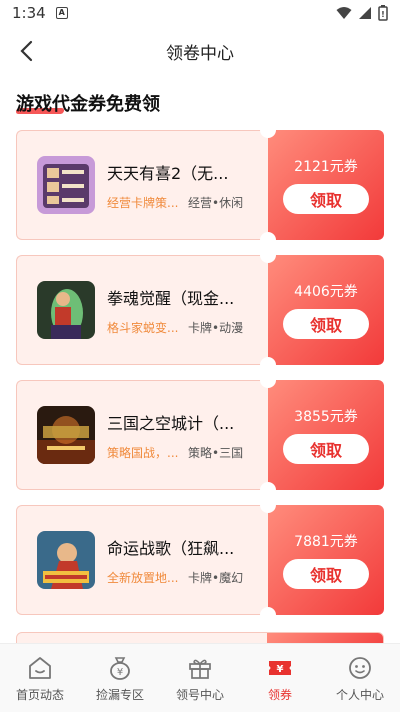 The height and width of the screenshot is (712, 400). I want to click on gift-icon, so click(200, 668).